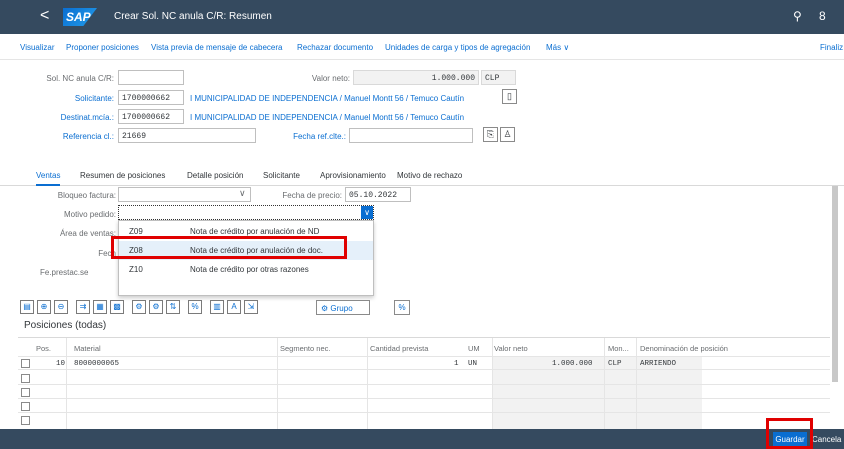  I want to click on visualizar-button: Visualizar, so click(37, 47).